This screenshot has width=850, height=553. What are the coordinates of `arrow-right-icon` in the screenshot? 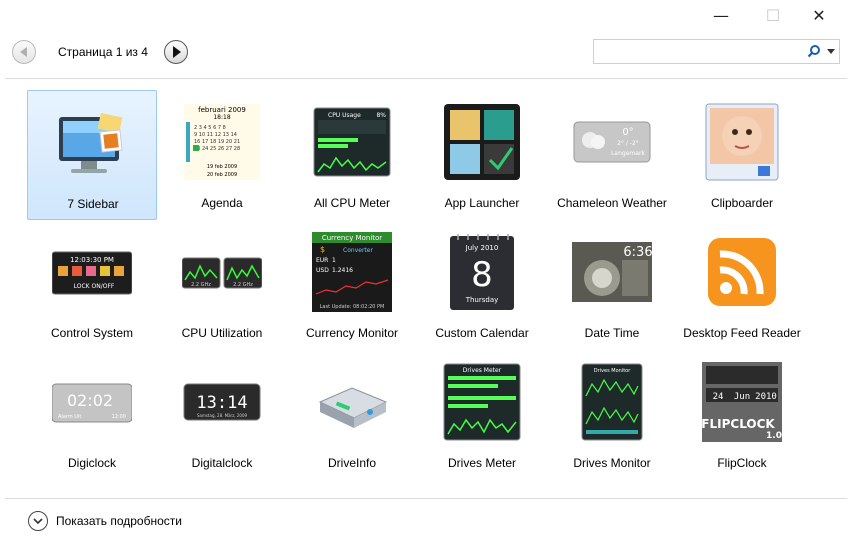 It's located at (176, 52).